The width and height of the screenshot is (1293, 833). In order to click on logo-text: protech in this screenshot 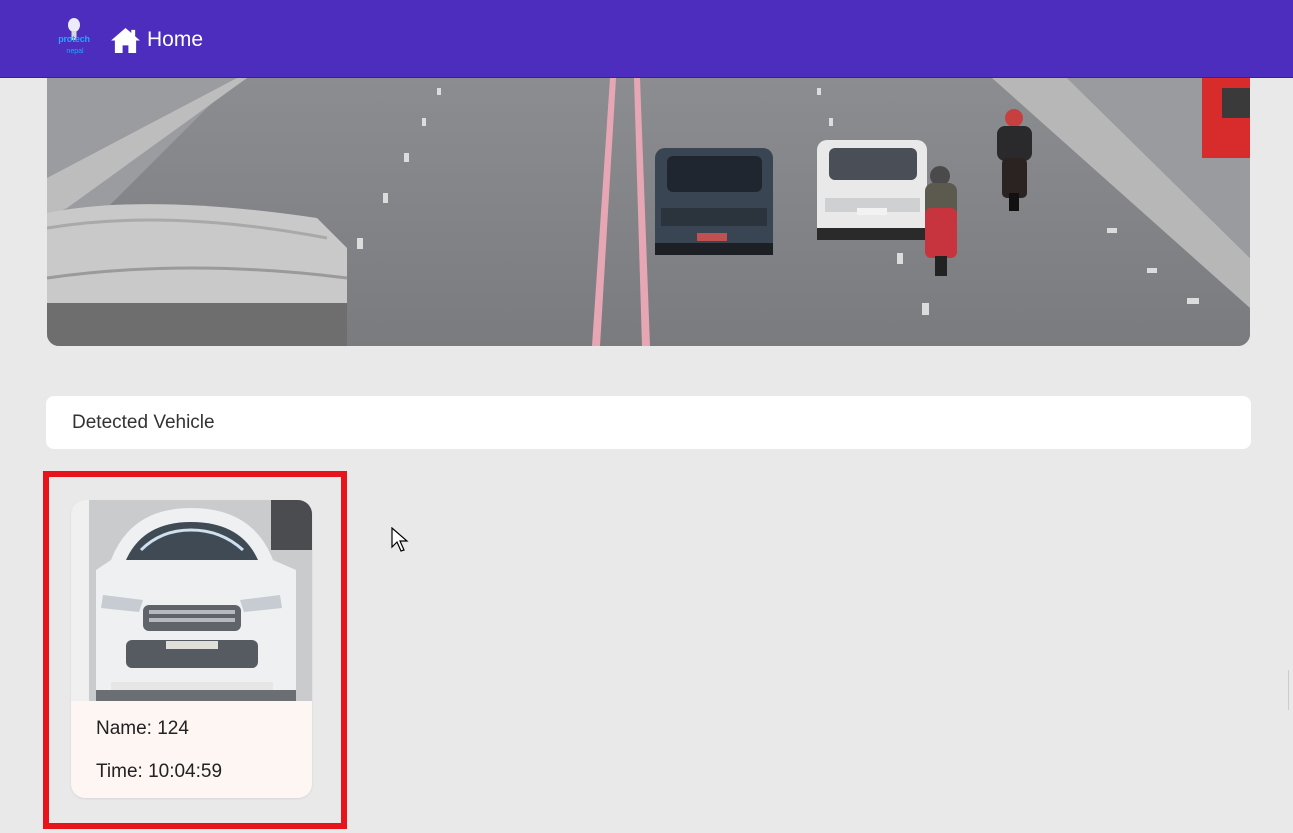, I will do `click(74, 39)`.